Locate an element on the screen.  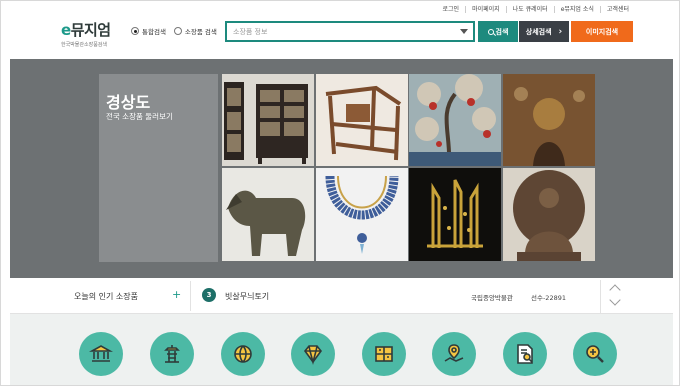
diamond-icon is located at coordinates (313, 355).